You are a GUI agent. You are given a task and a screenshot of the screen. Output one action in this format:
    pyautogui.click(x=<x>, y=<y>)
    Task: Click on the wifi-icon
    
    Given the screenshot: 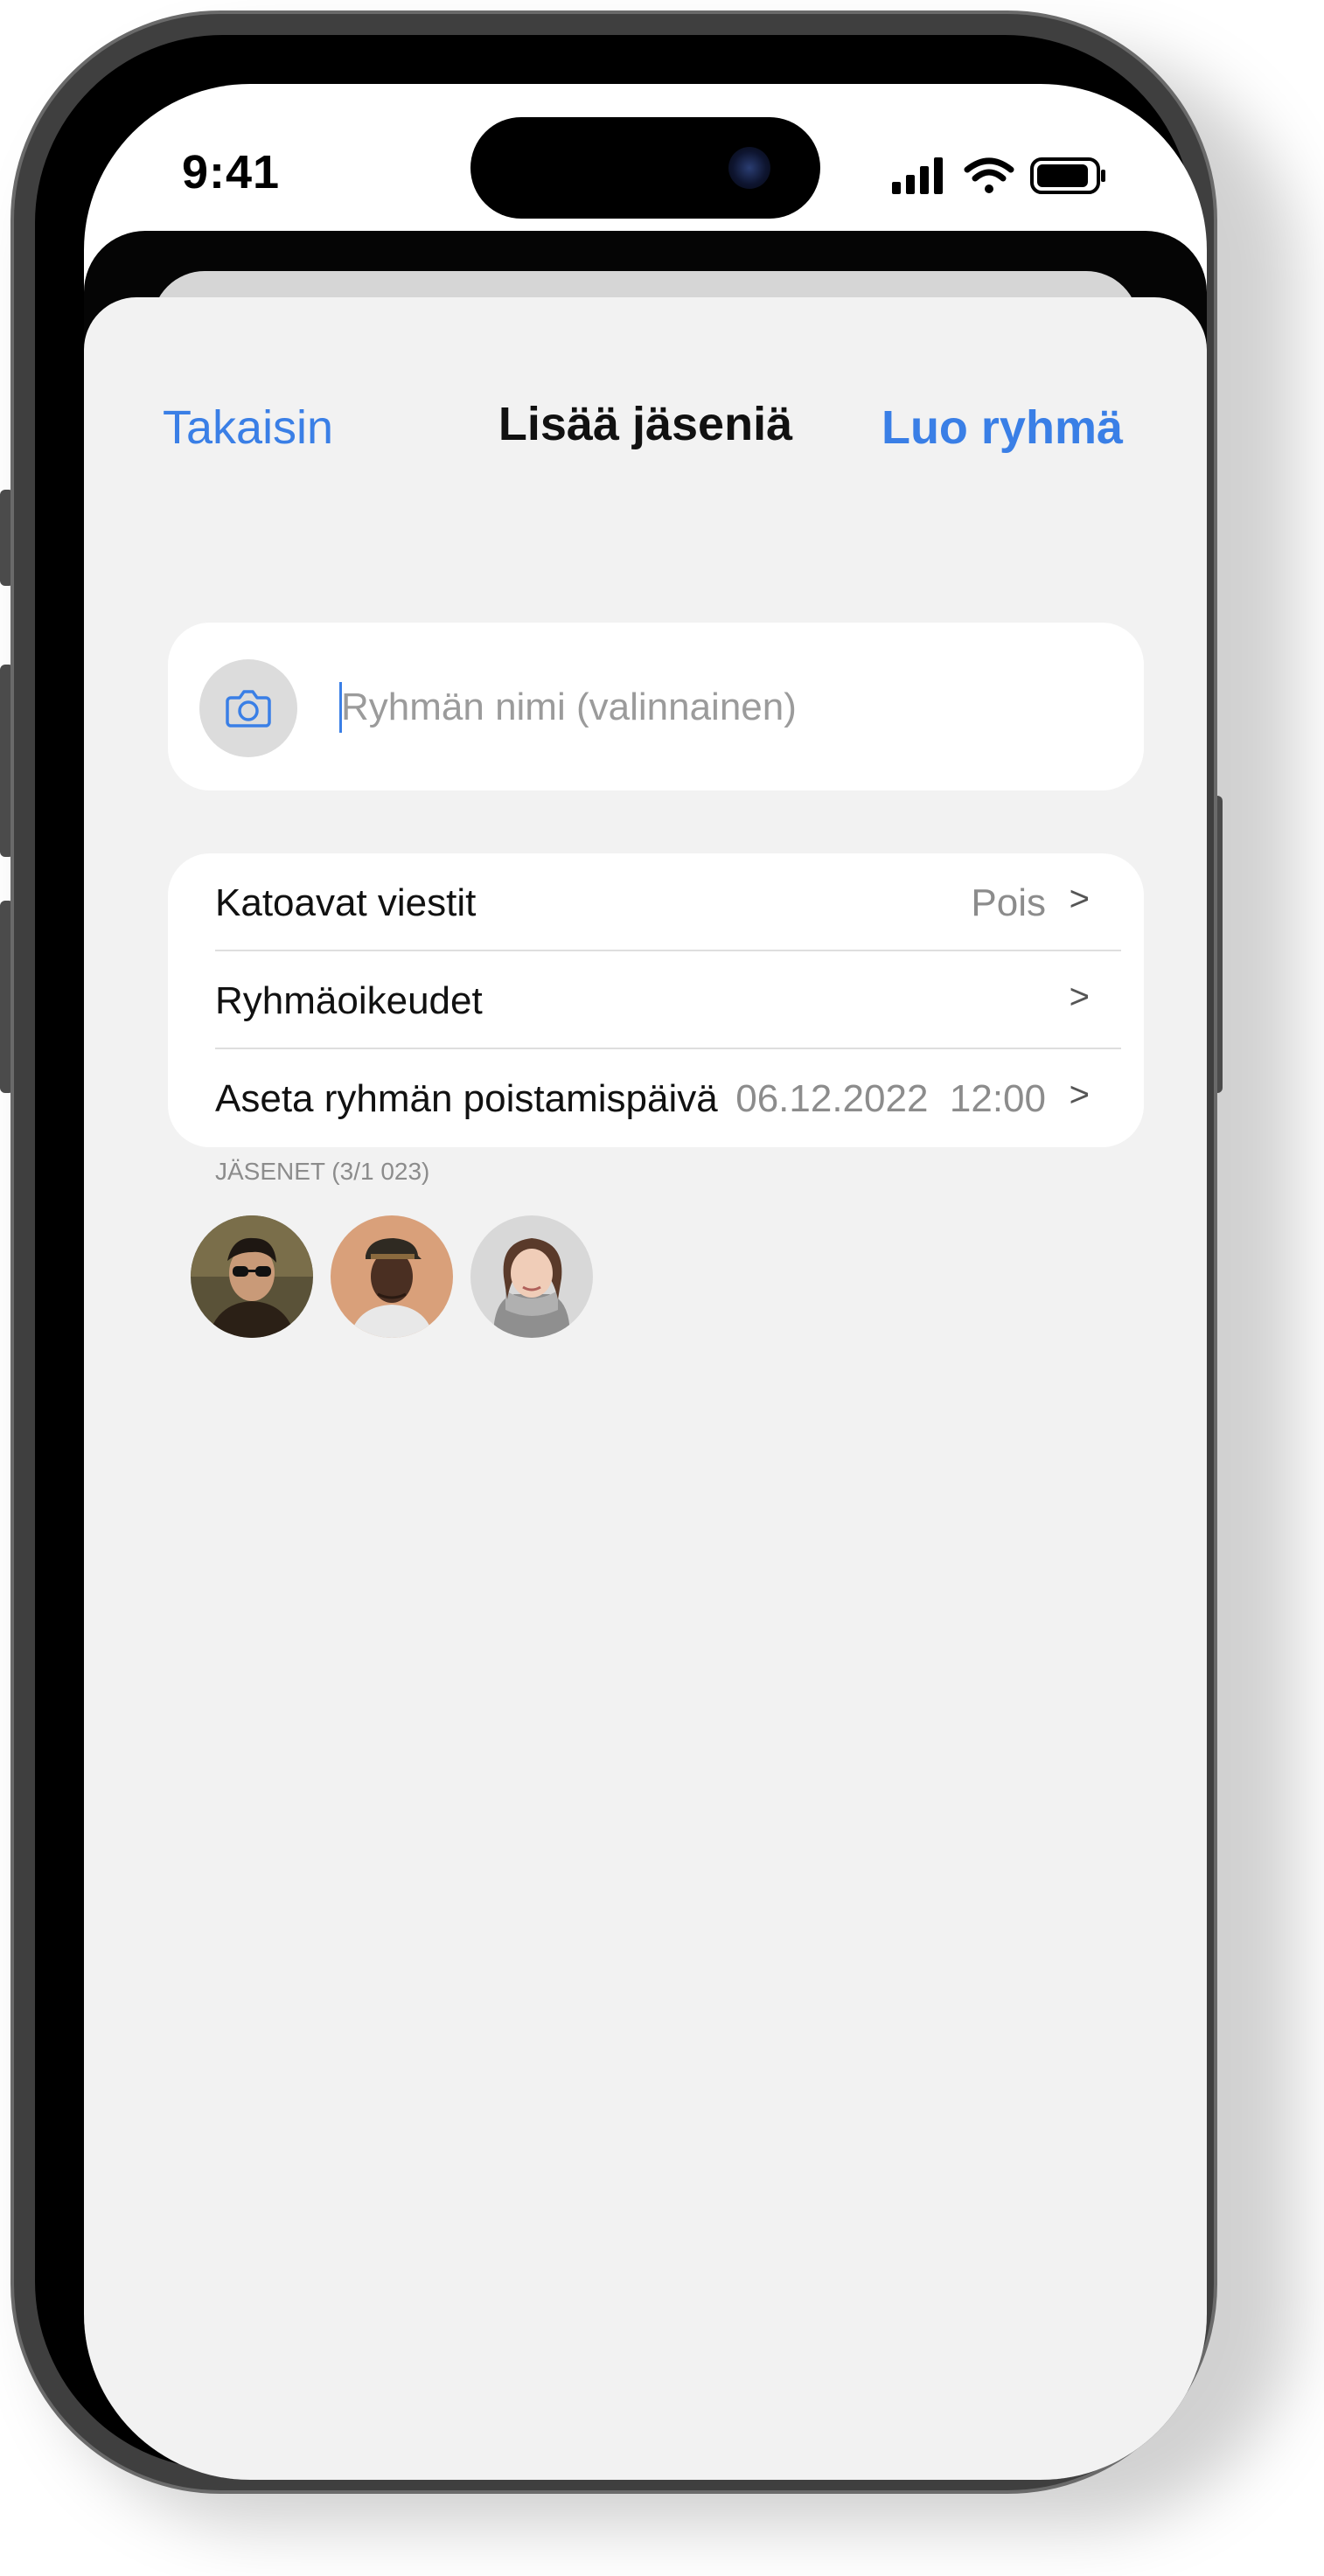 What is the action you would take?
    pyautogui.click(x=989, y=175)
    